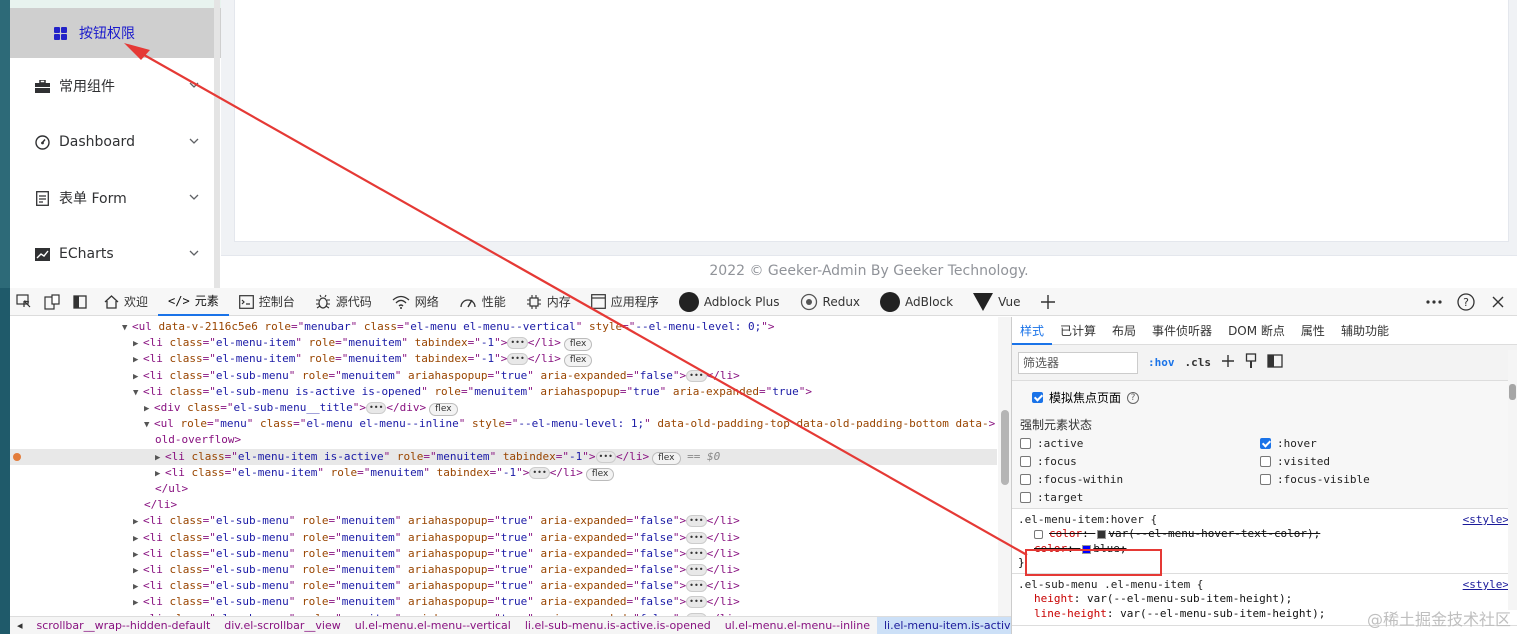 The image size is (1517, 634). I want to click on tab-welcome: 欢迎, so click(126, 302).